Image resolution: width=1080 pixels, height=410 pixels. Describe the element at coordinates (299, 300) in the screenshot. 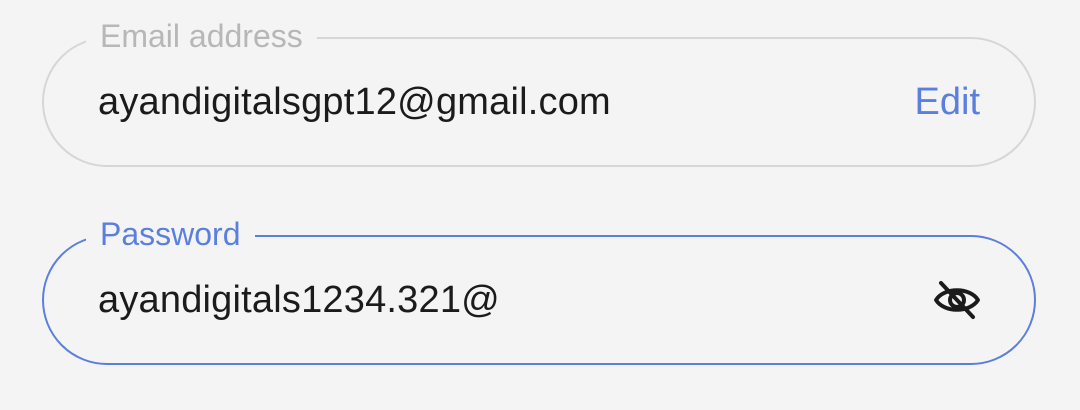

I see `password-value: ayandigitals1234.321@` at that location.